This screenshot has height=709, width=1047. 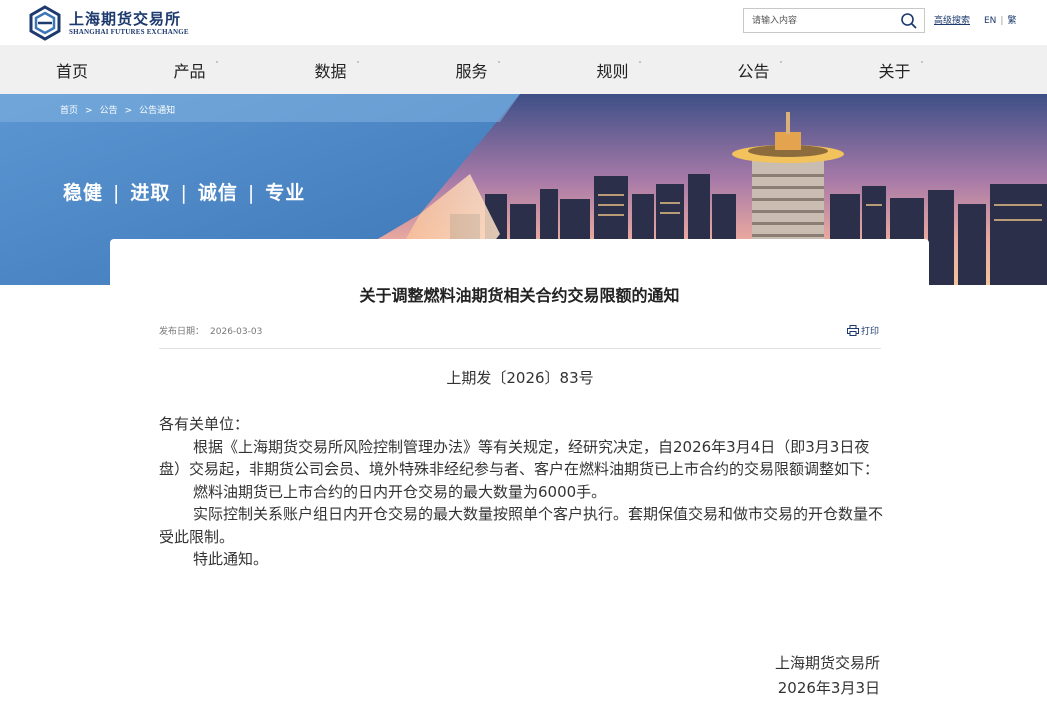 What do you see at coordinates (901, 69) in the screenshot?
I see `nav-about: 关于 ˙` at bounding box center [901, 69].